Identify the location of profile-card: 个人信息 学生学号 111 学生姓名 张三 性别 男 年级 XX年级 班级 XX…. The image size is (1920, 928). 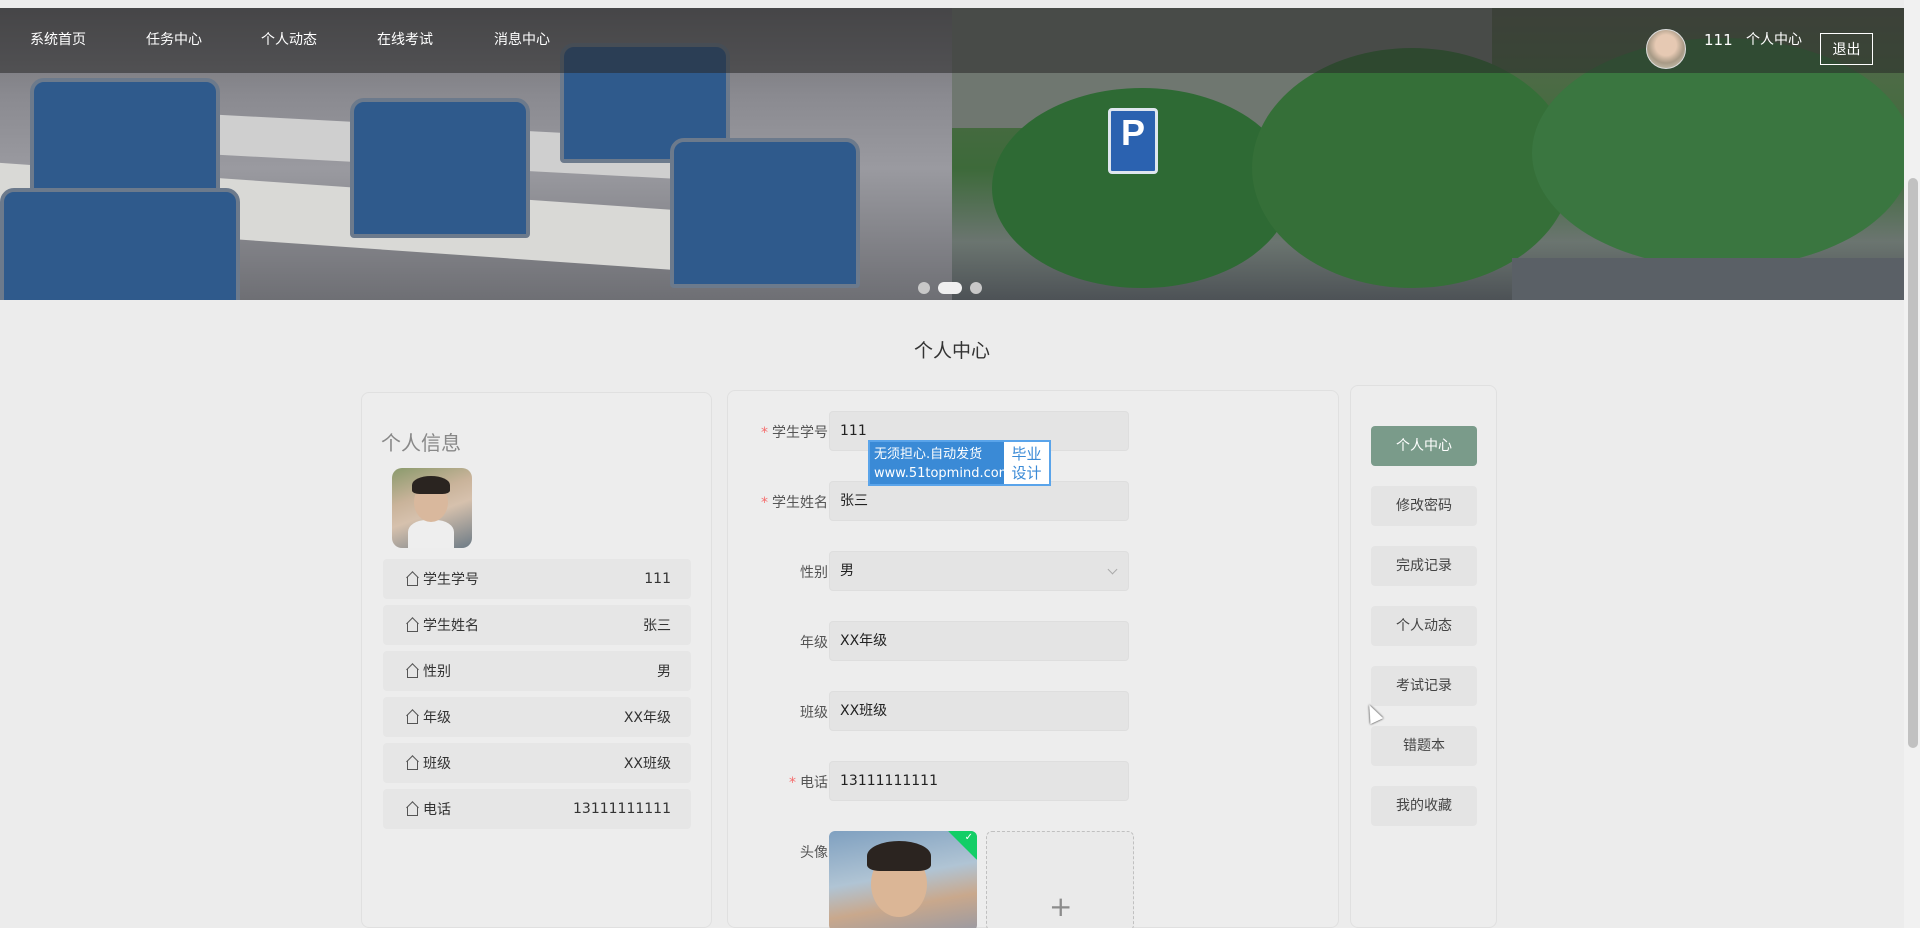
(536, 660).